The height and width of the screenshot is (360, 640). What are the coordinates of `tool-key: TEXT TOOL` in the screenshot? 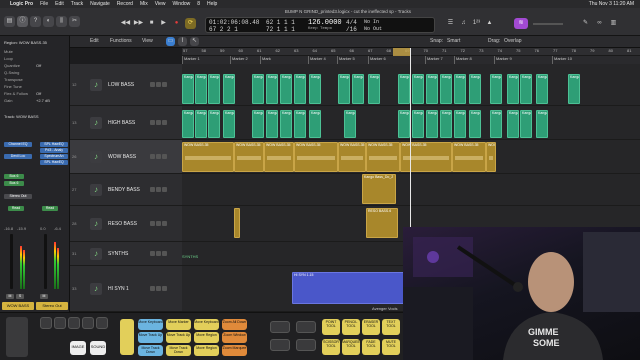 It's located at (391, 327).